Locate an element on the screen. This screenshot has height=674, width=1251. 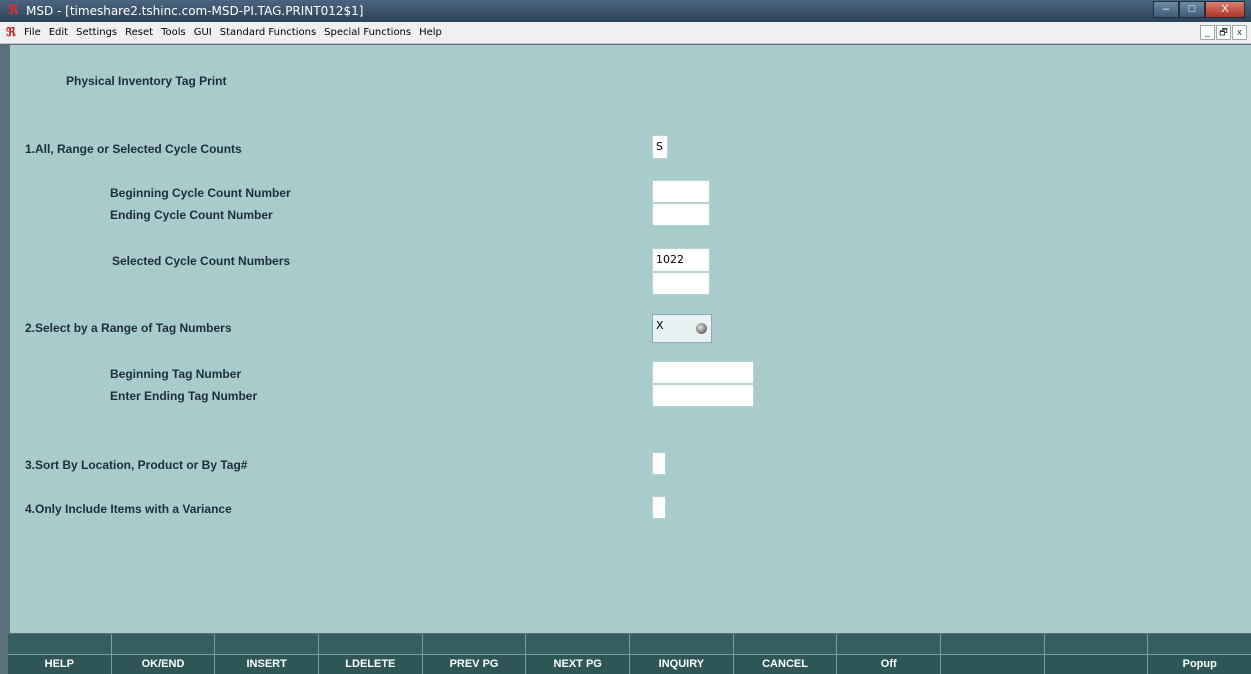
selected-cycle-count-field is located at coordinates (681, 283).